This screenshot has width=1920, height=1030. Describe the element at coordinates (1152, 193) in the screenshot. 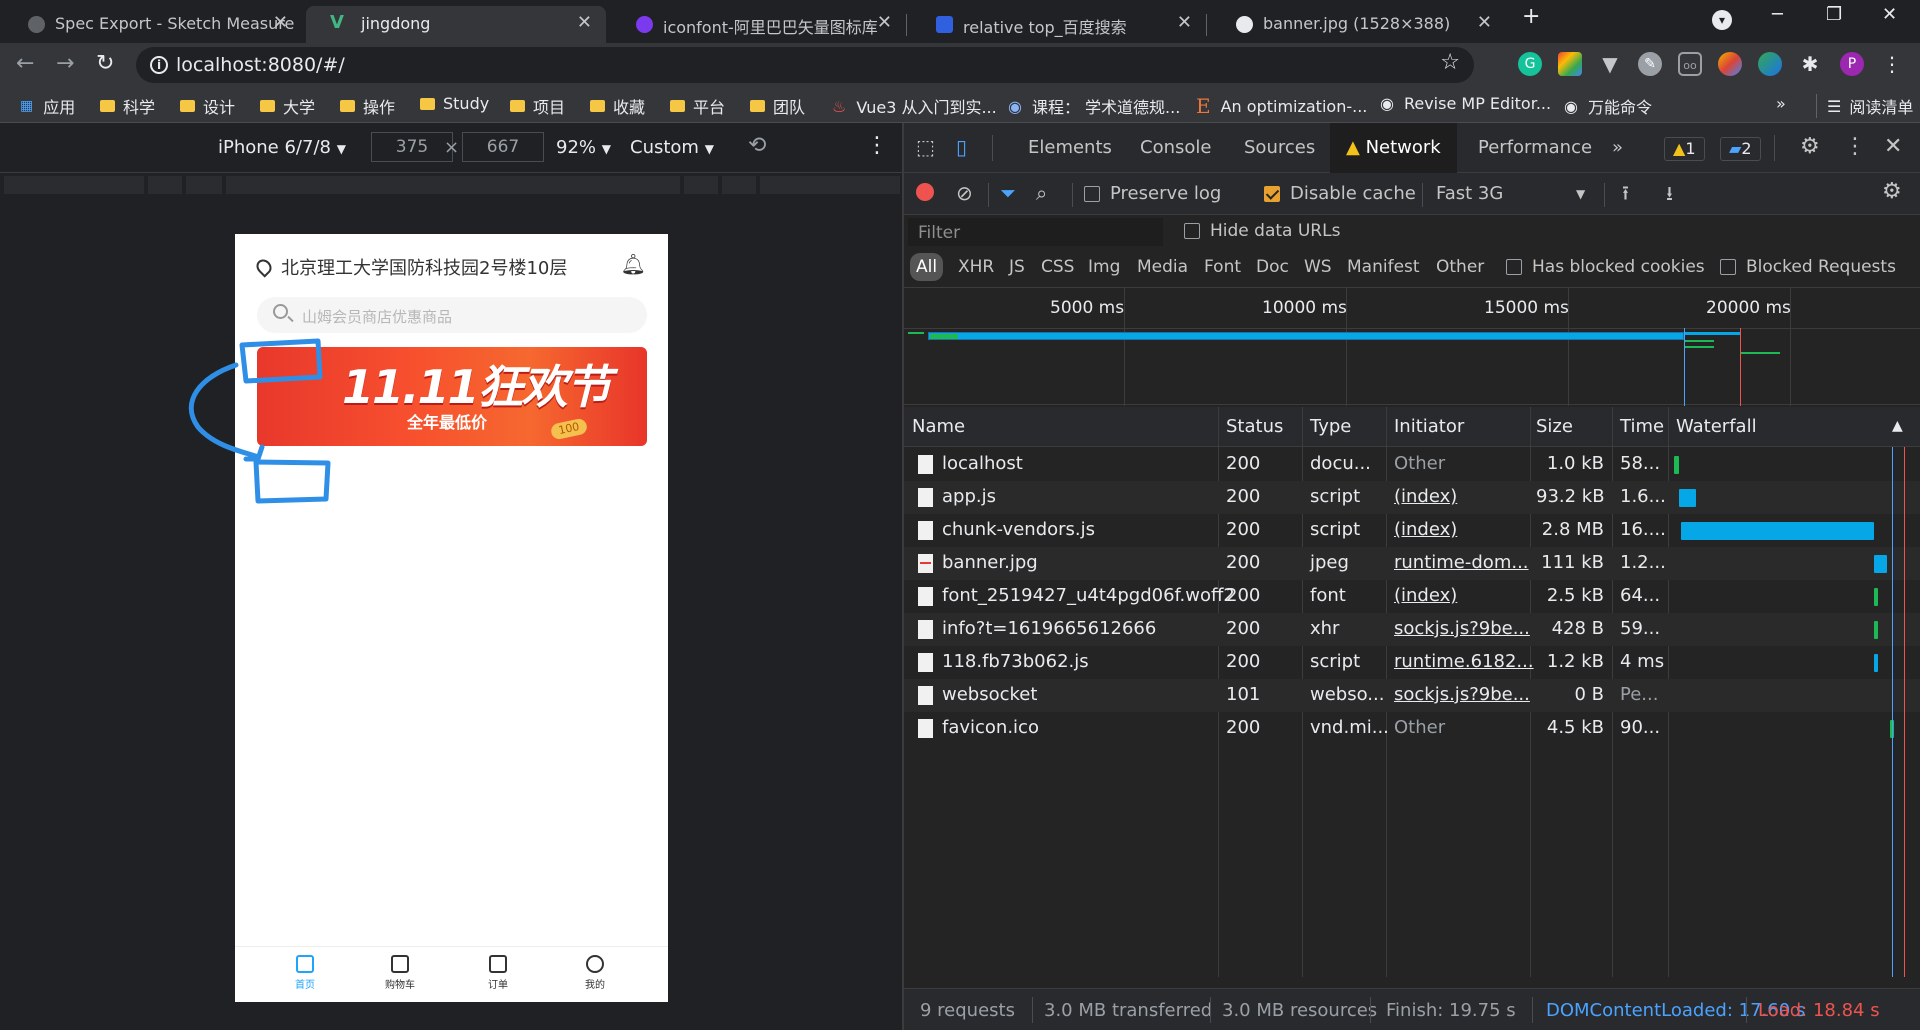

I see `preserve-log-checkbox: Preserve log` at that location.